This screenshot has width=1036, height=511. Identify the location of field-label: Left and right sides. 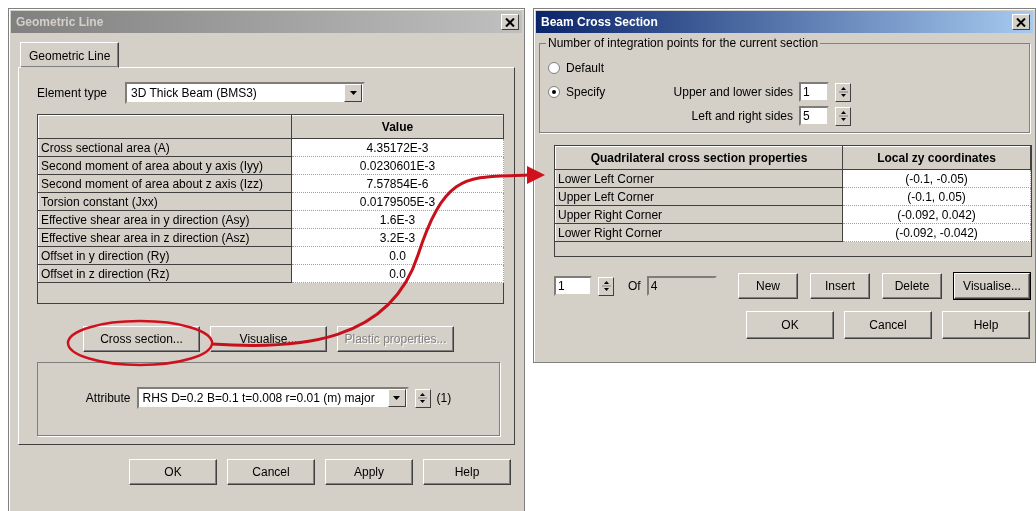
(742, 116).